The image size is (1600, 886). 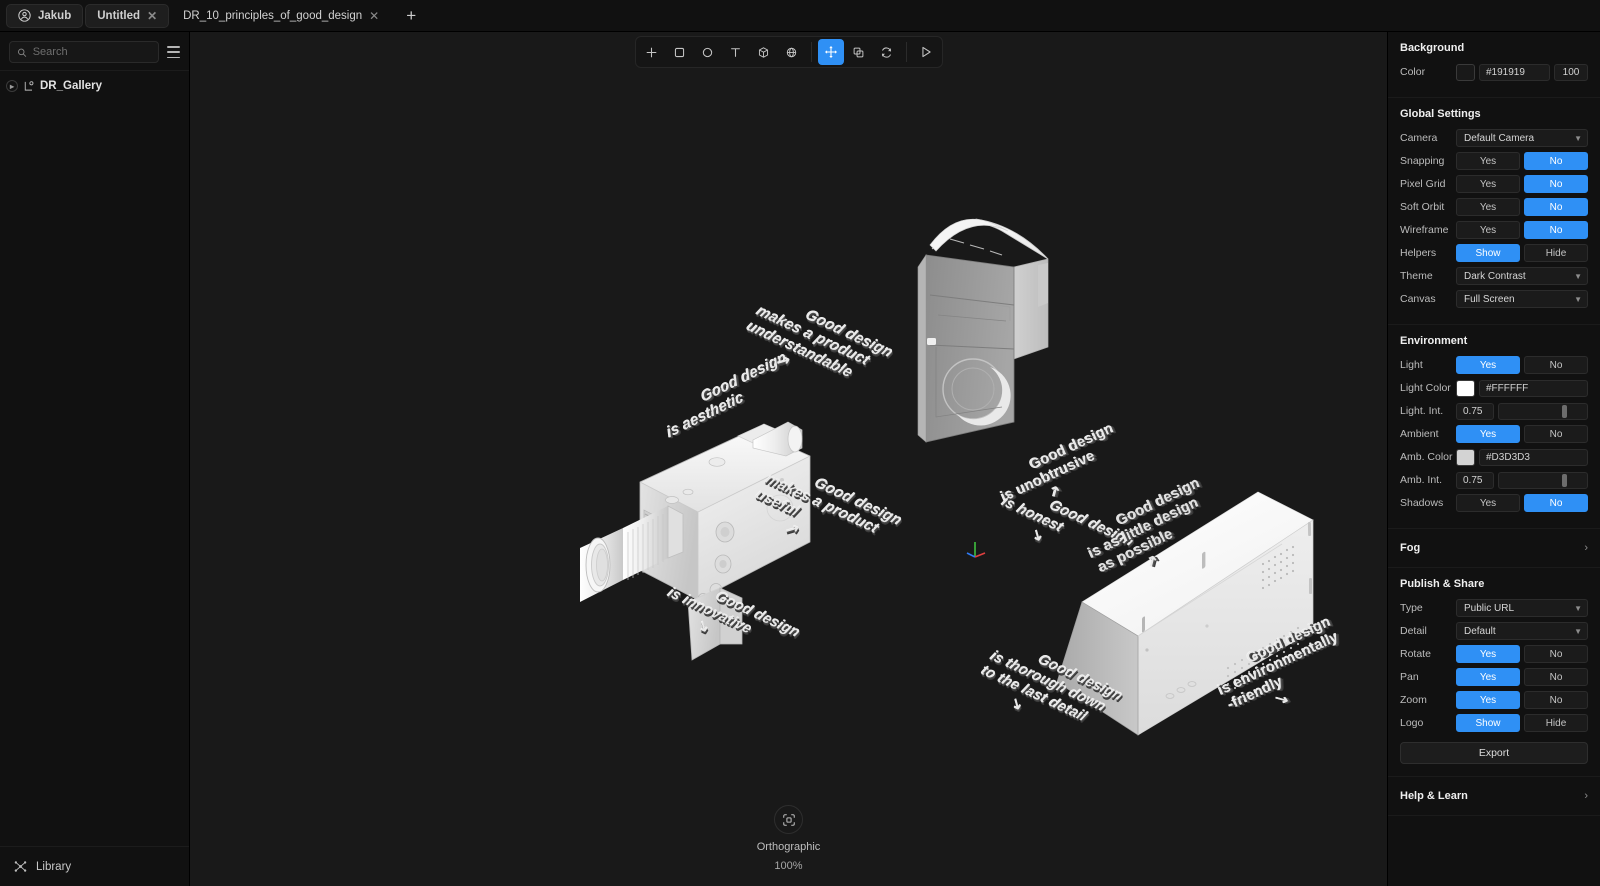 I want to click on account-tab: Jakub, so click(x=45, y=15).